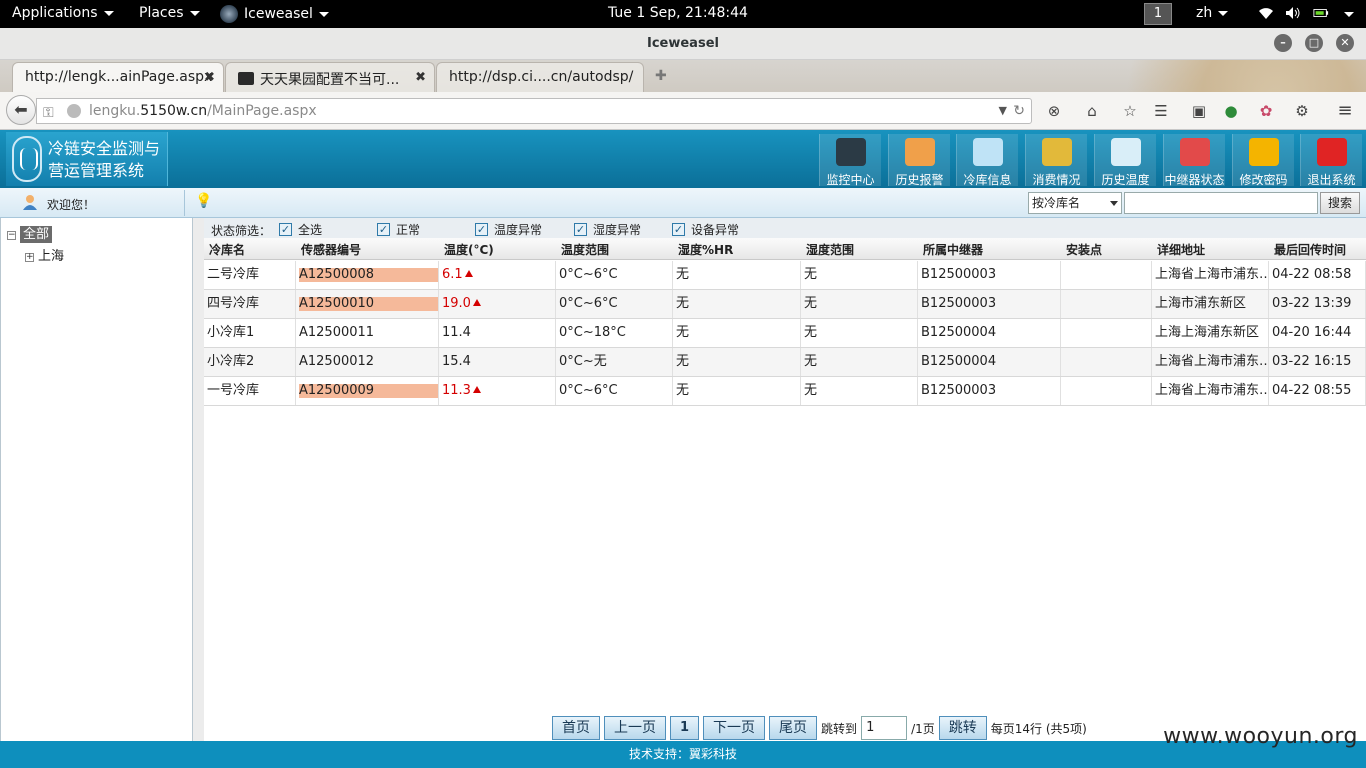 The width and height of the screenshot is (1366, 768). I want to click on system-menu-chevron-icon, so click(1349, 14).